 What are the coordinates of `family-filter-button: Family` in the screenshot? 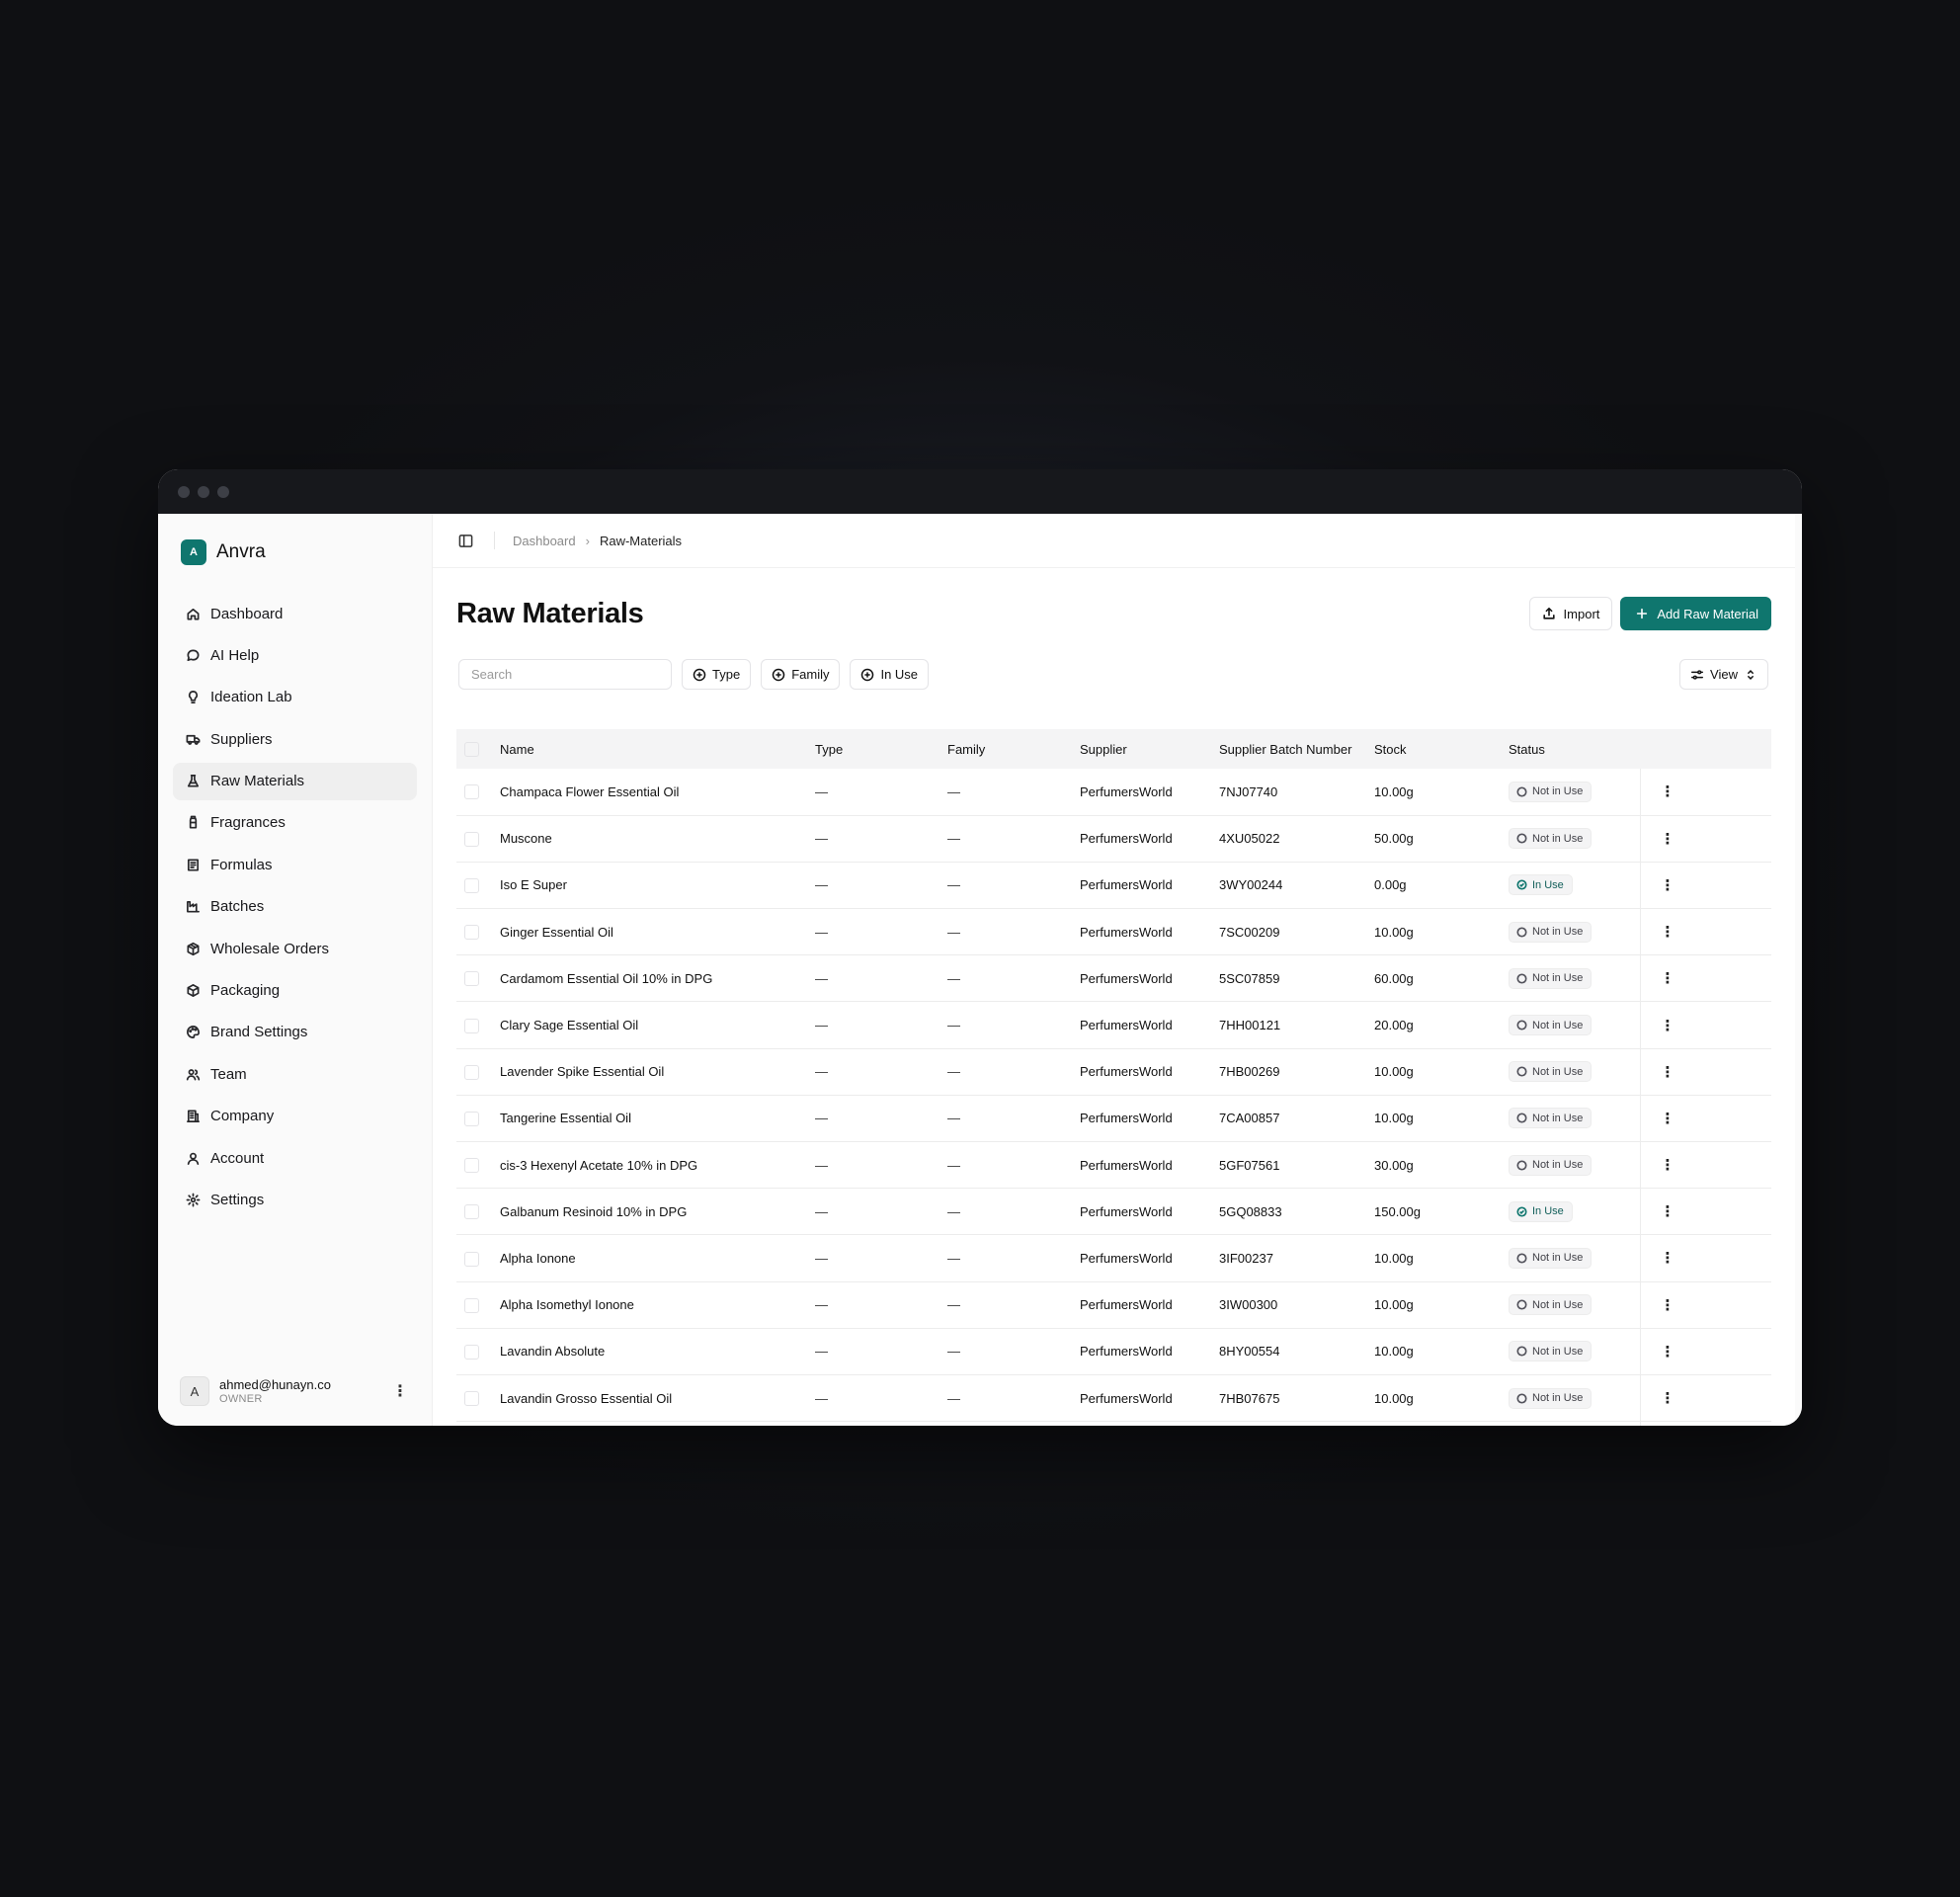 It's located at (801, 674).